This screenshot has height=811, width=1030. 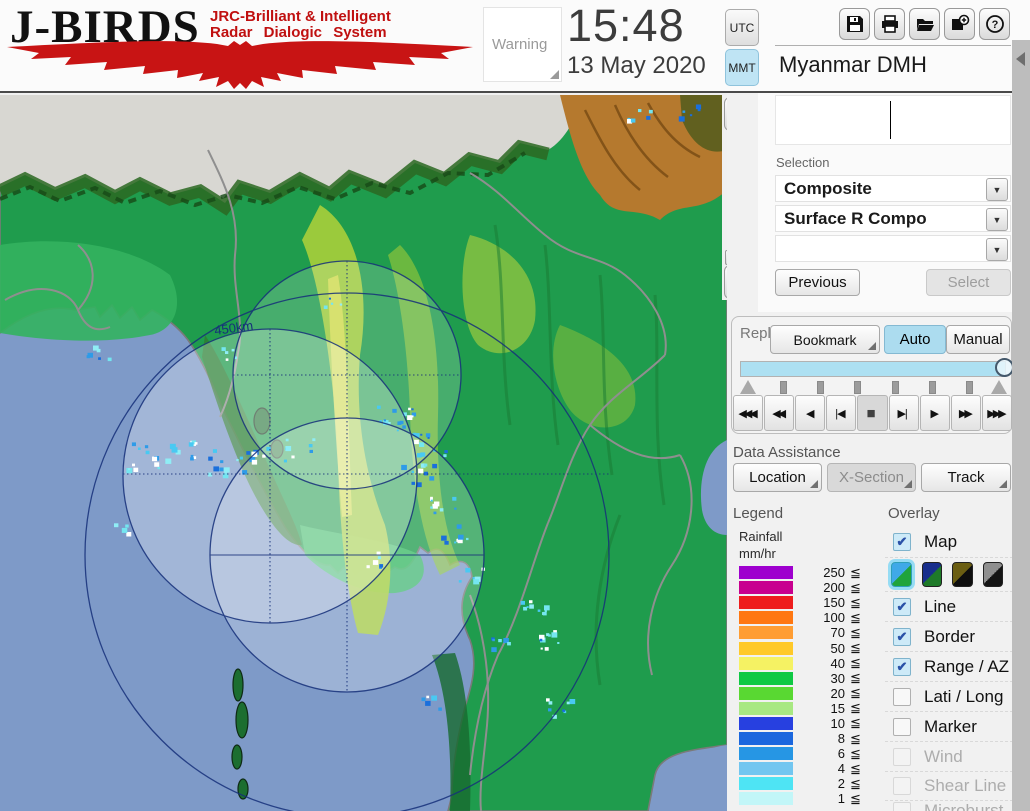 I want to click on time-slider, so click(x=877, y=367).